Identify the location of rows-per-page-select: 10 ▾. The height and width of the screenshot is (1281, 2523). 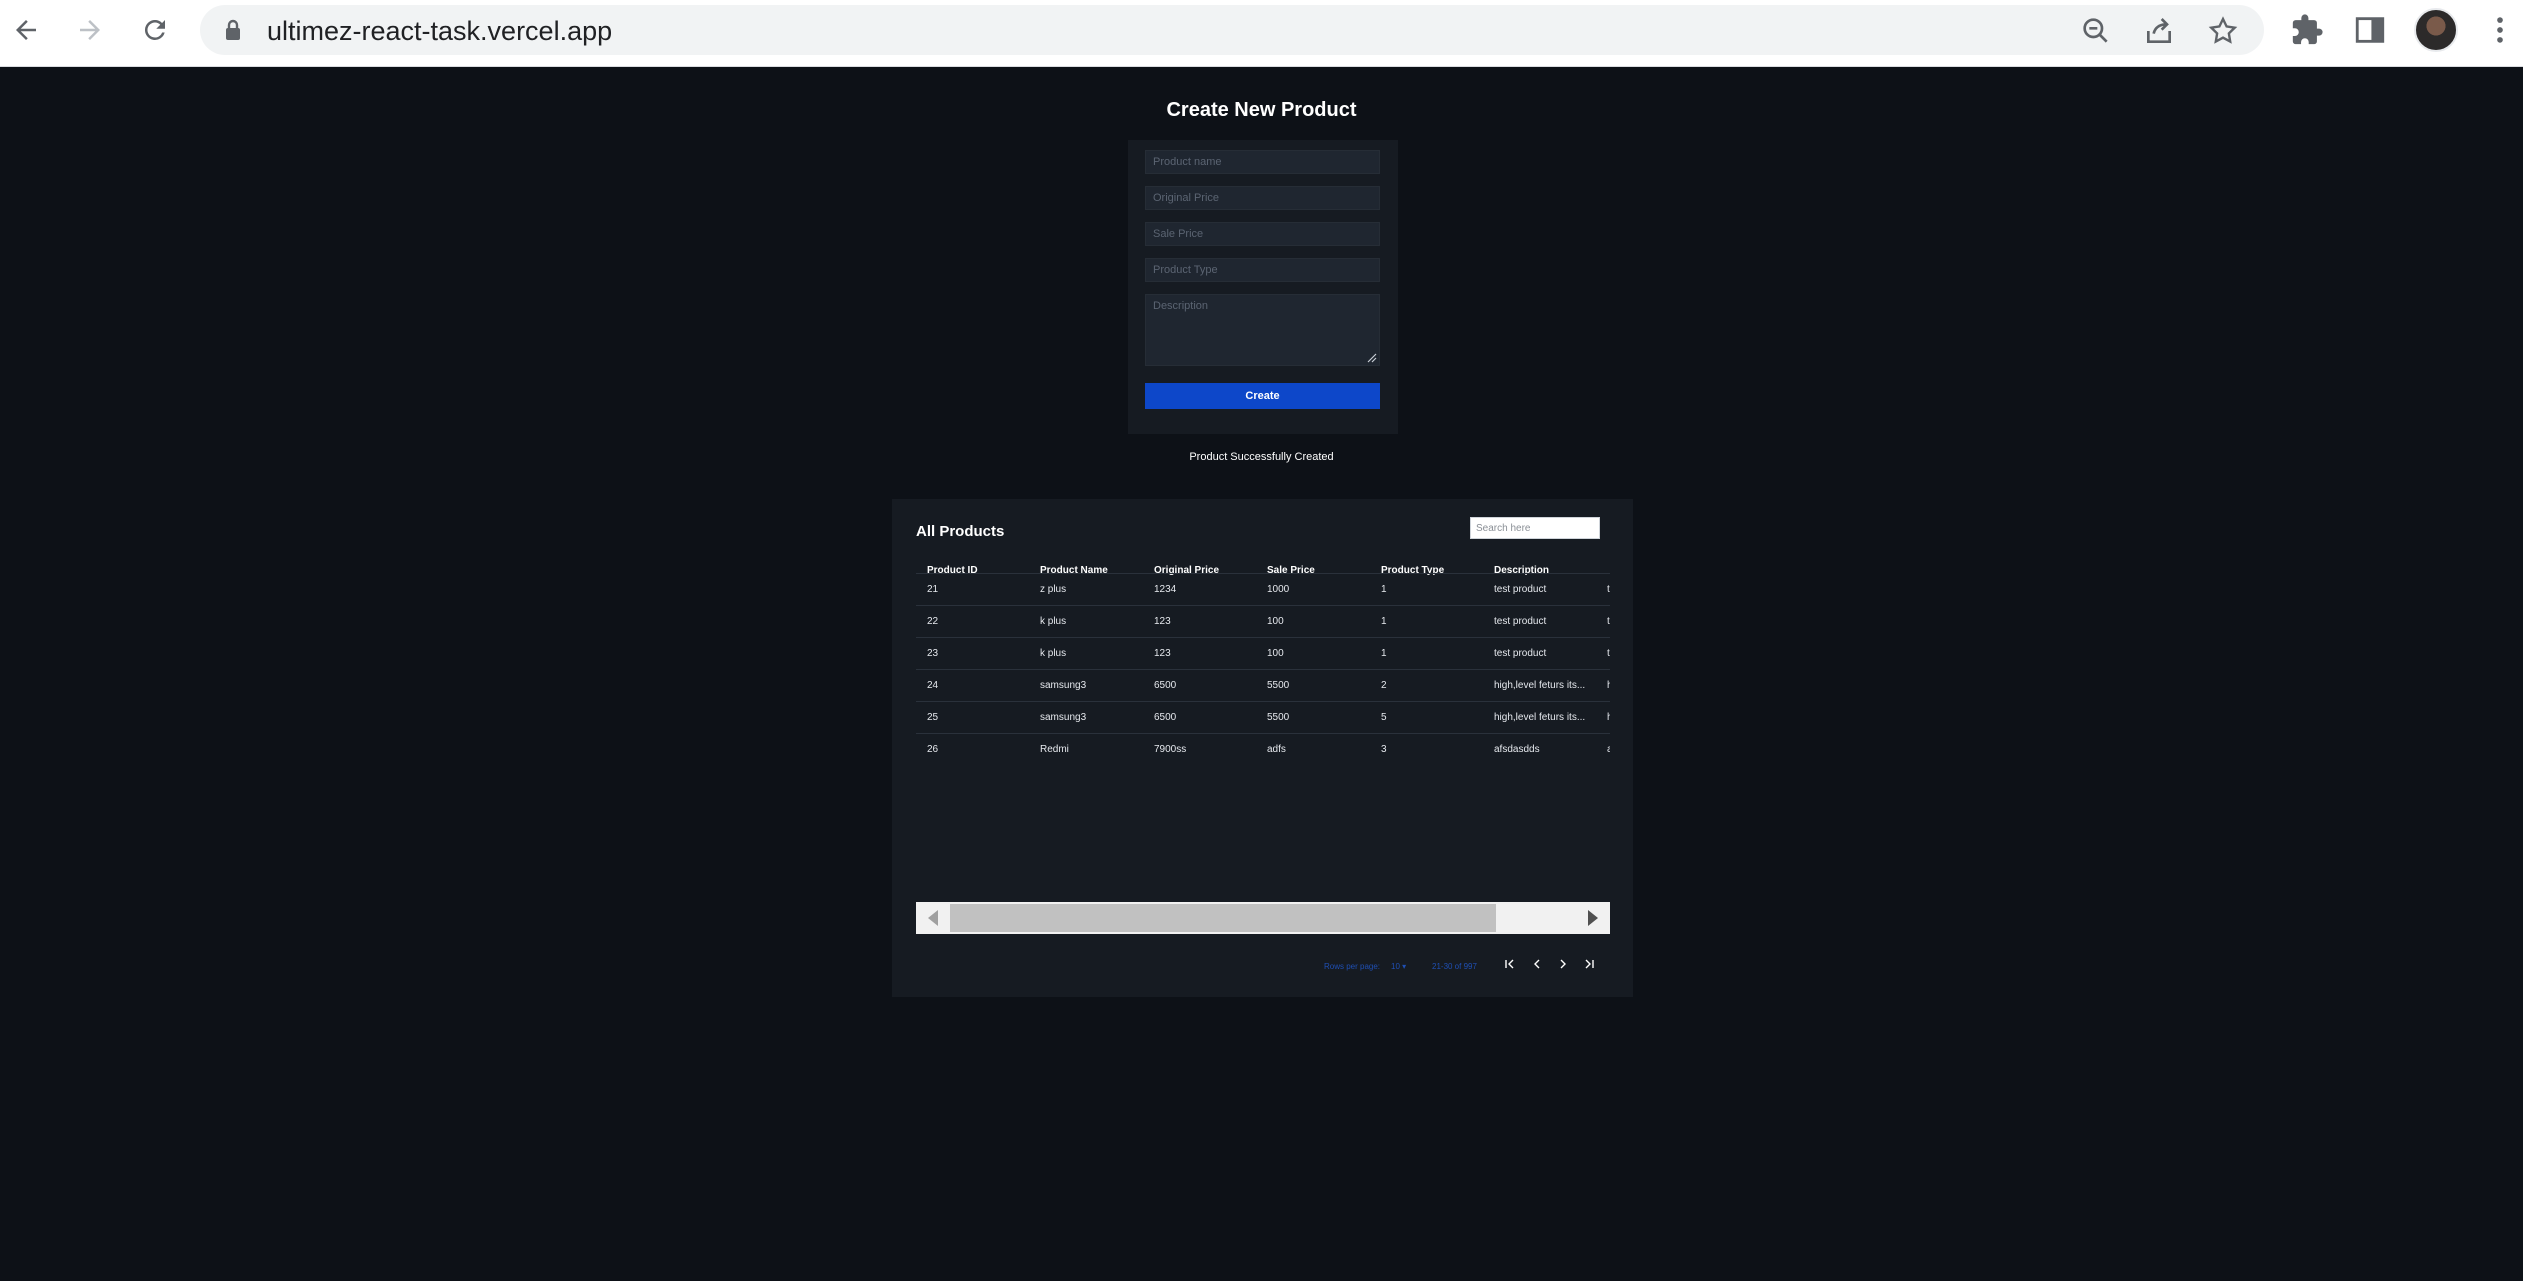
(1398, 966).